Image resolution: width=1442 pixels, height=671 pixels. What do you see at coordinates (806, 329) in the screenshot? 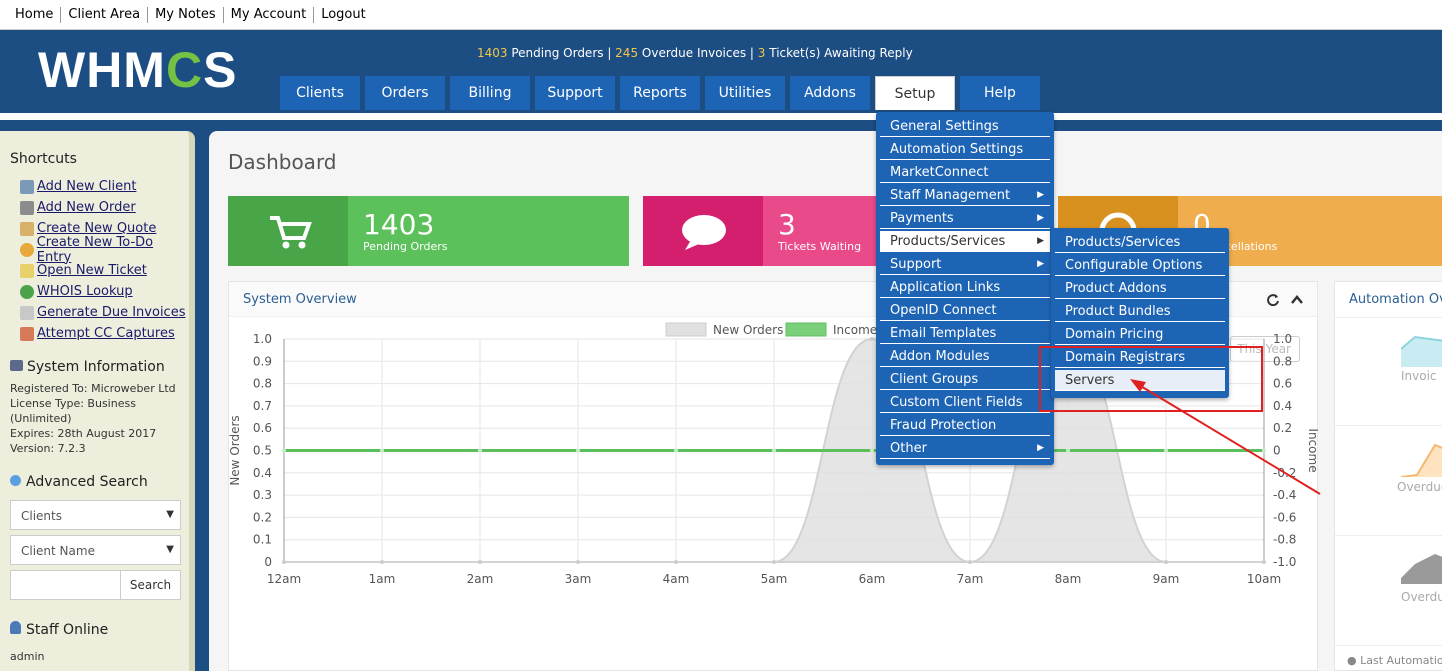
I see `legend-swatch-income` at bounding box center [806, 329].